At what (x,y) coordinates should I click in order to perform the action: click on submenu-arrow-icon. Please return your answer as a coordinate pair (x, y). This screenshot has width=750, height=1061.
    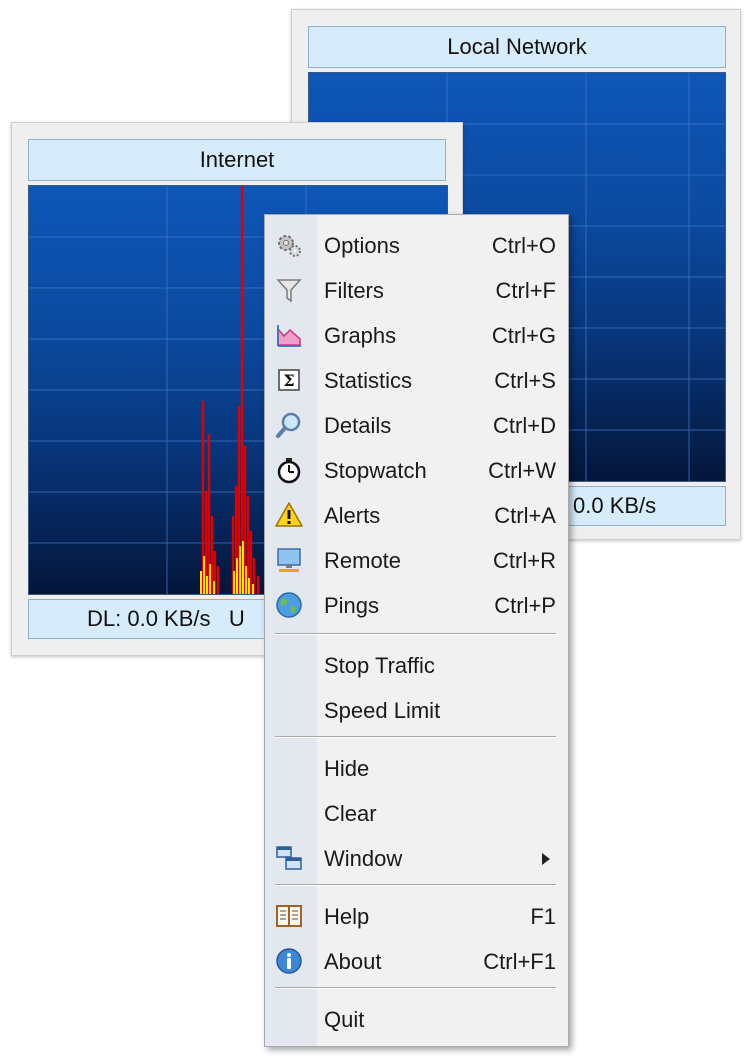
    Looking at the image, I should click on (546, 859).